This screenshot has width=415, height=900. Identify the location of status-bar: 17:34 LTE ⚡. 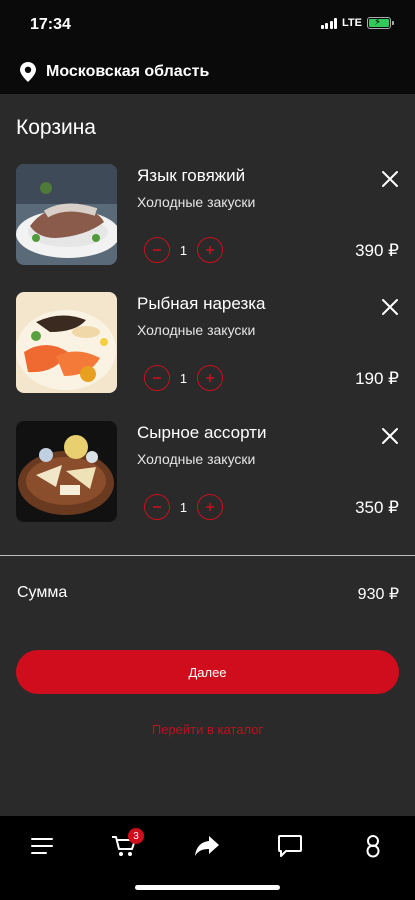
(207, 25).